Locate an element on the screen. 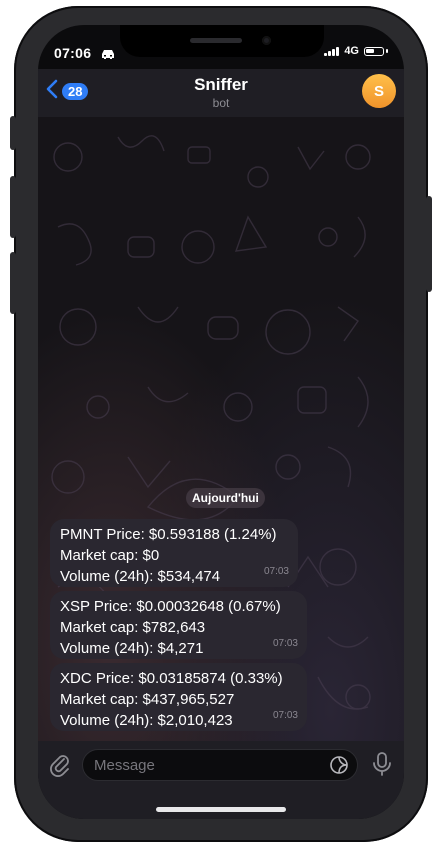 This screenshot has height=847, width=442. volume-up-button is located at coordinates (13, 207).